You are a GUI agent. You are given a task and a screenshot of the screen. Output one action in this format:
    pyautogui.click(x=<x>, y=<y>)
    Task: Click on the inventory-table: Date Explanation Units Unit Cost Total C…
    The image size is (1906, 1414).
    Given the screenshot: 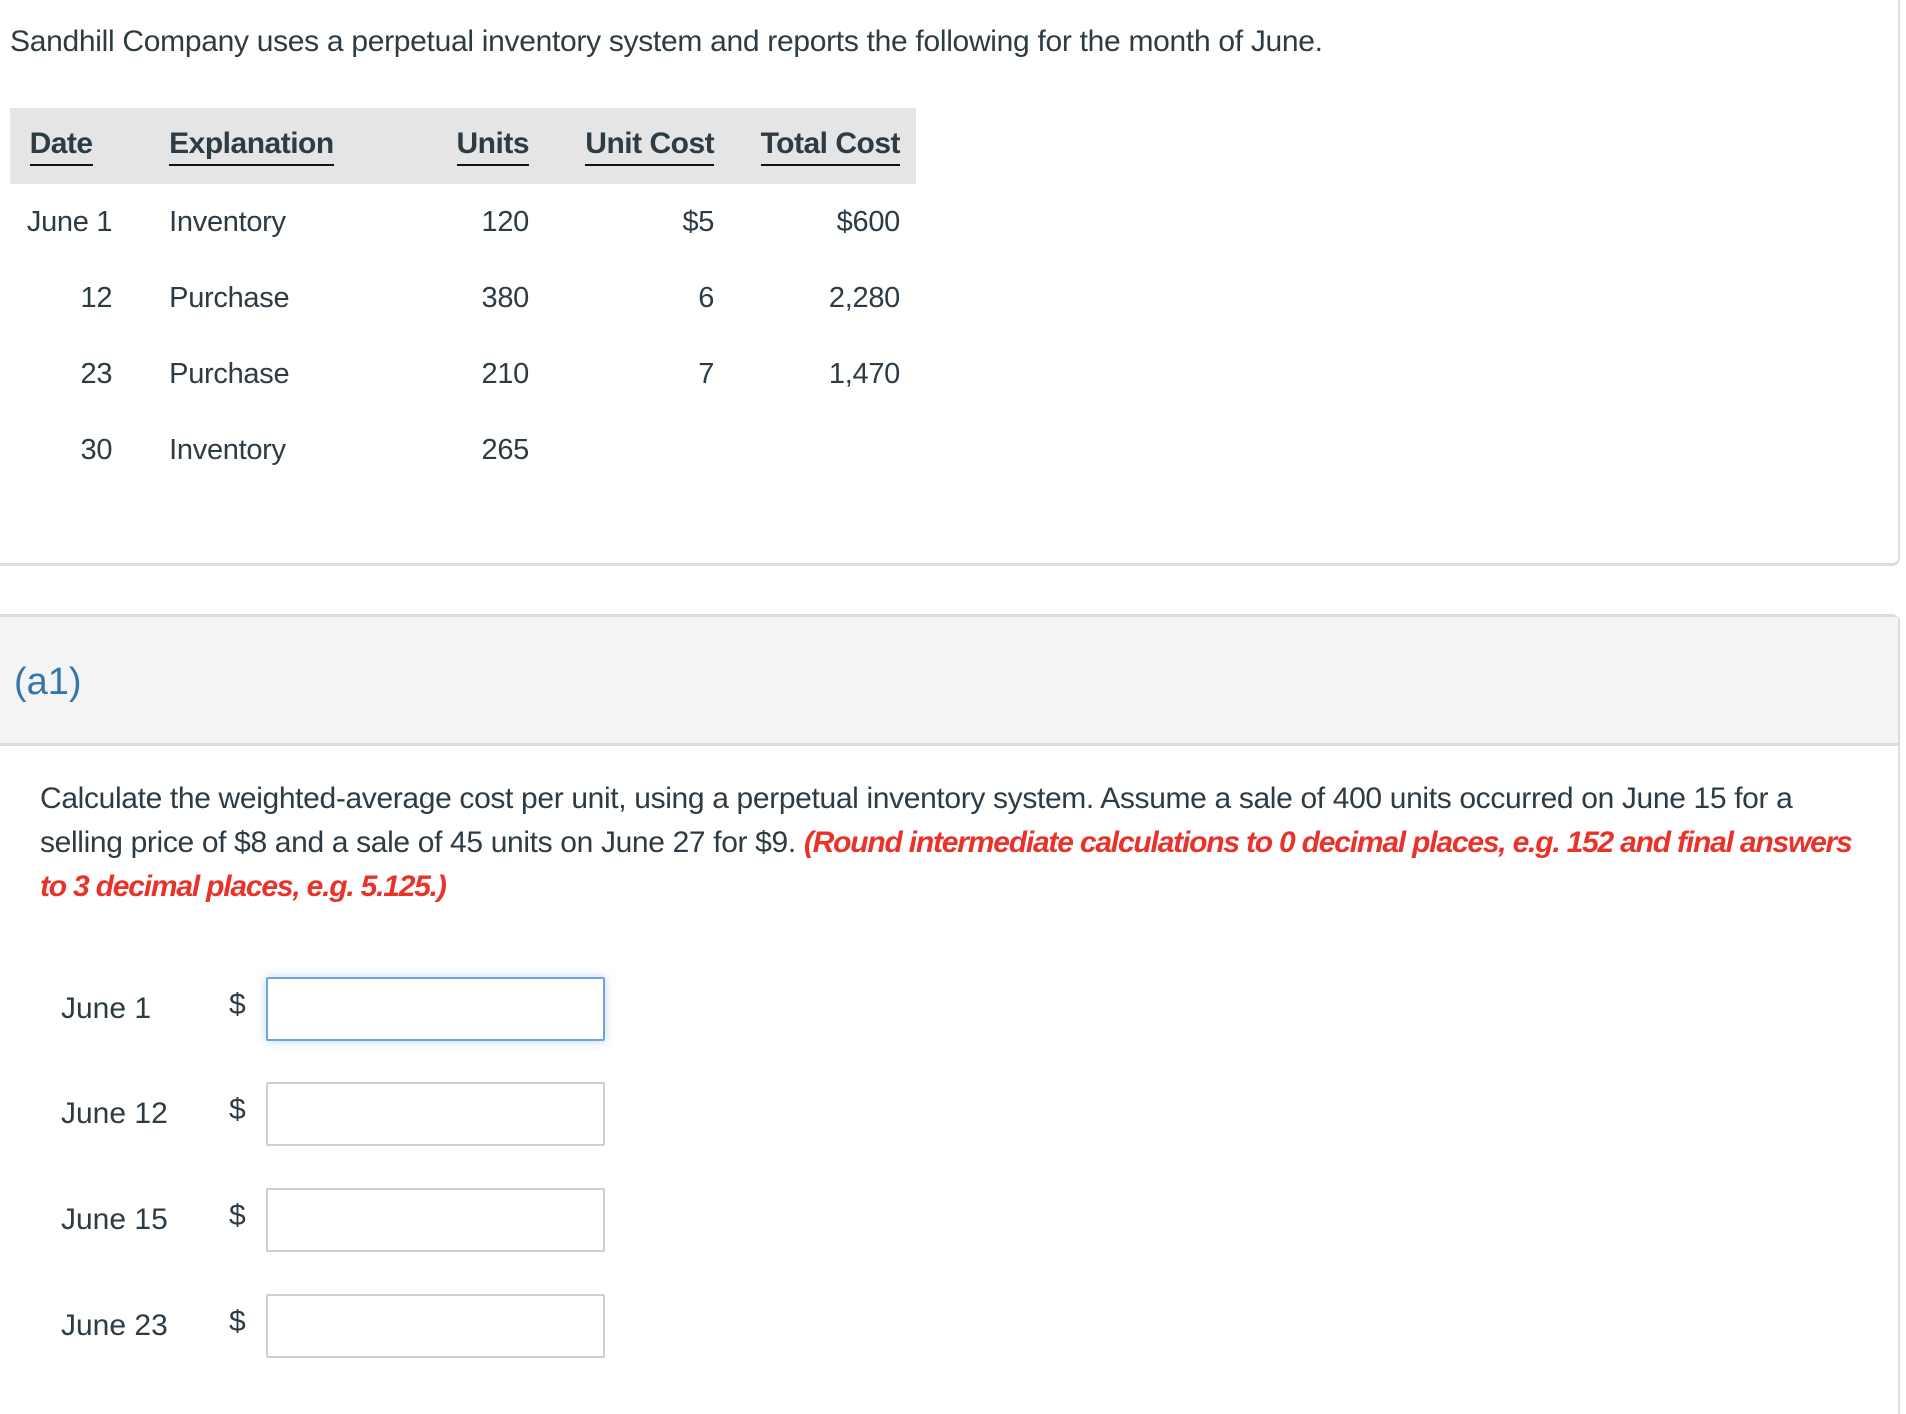 What is the action you would take?
    pyautogui.click(x=463, y=298)
    